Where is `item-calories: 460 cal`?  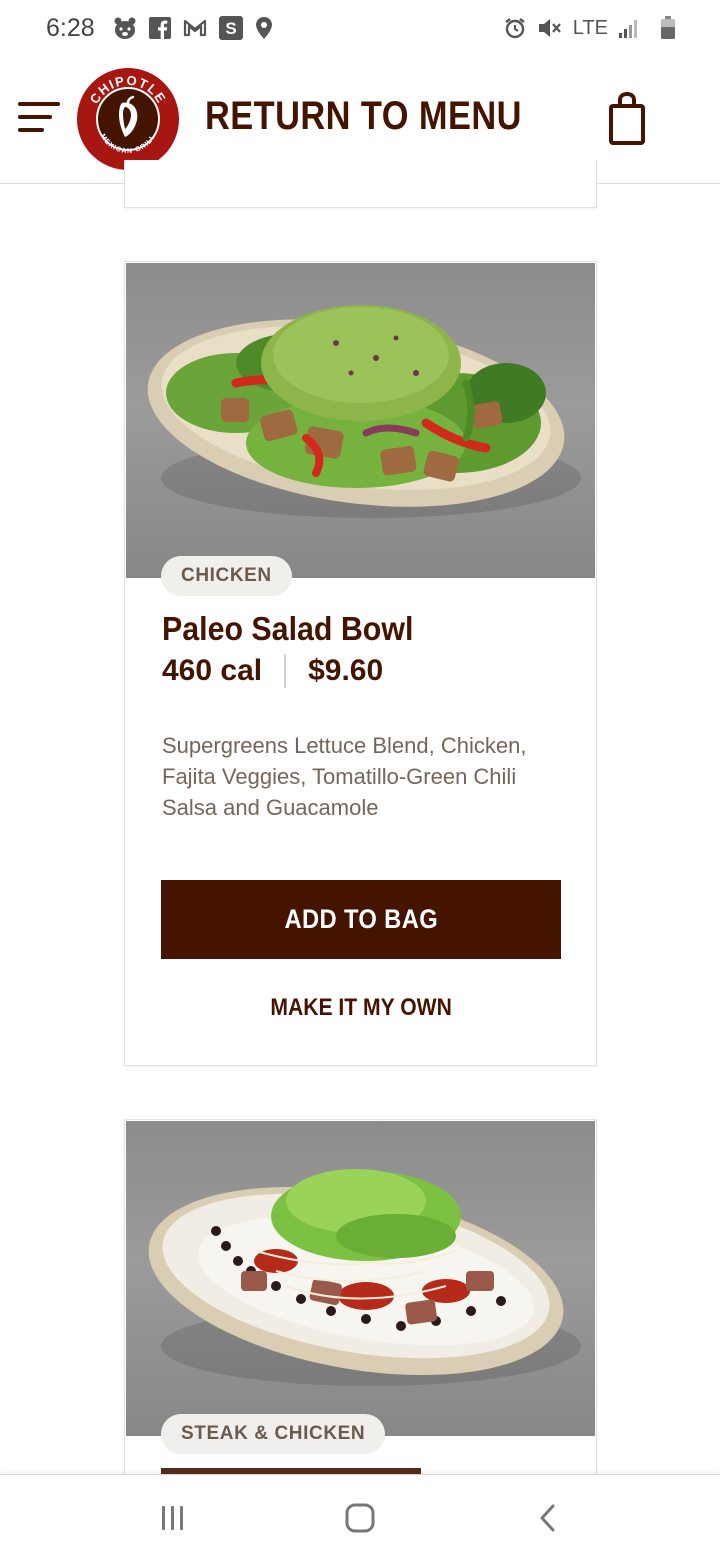 item-calories: 460 cal is located at coordinates (212, 670).